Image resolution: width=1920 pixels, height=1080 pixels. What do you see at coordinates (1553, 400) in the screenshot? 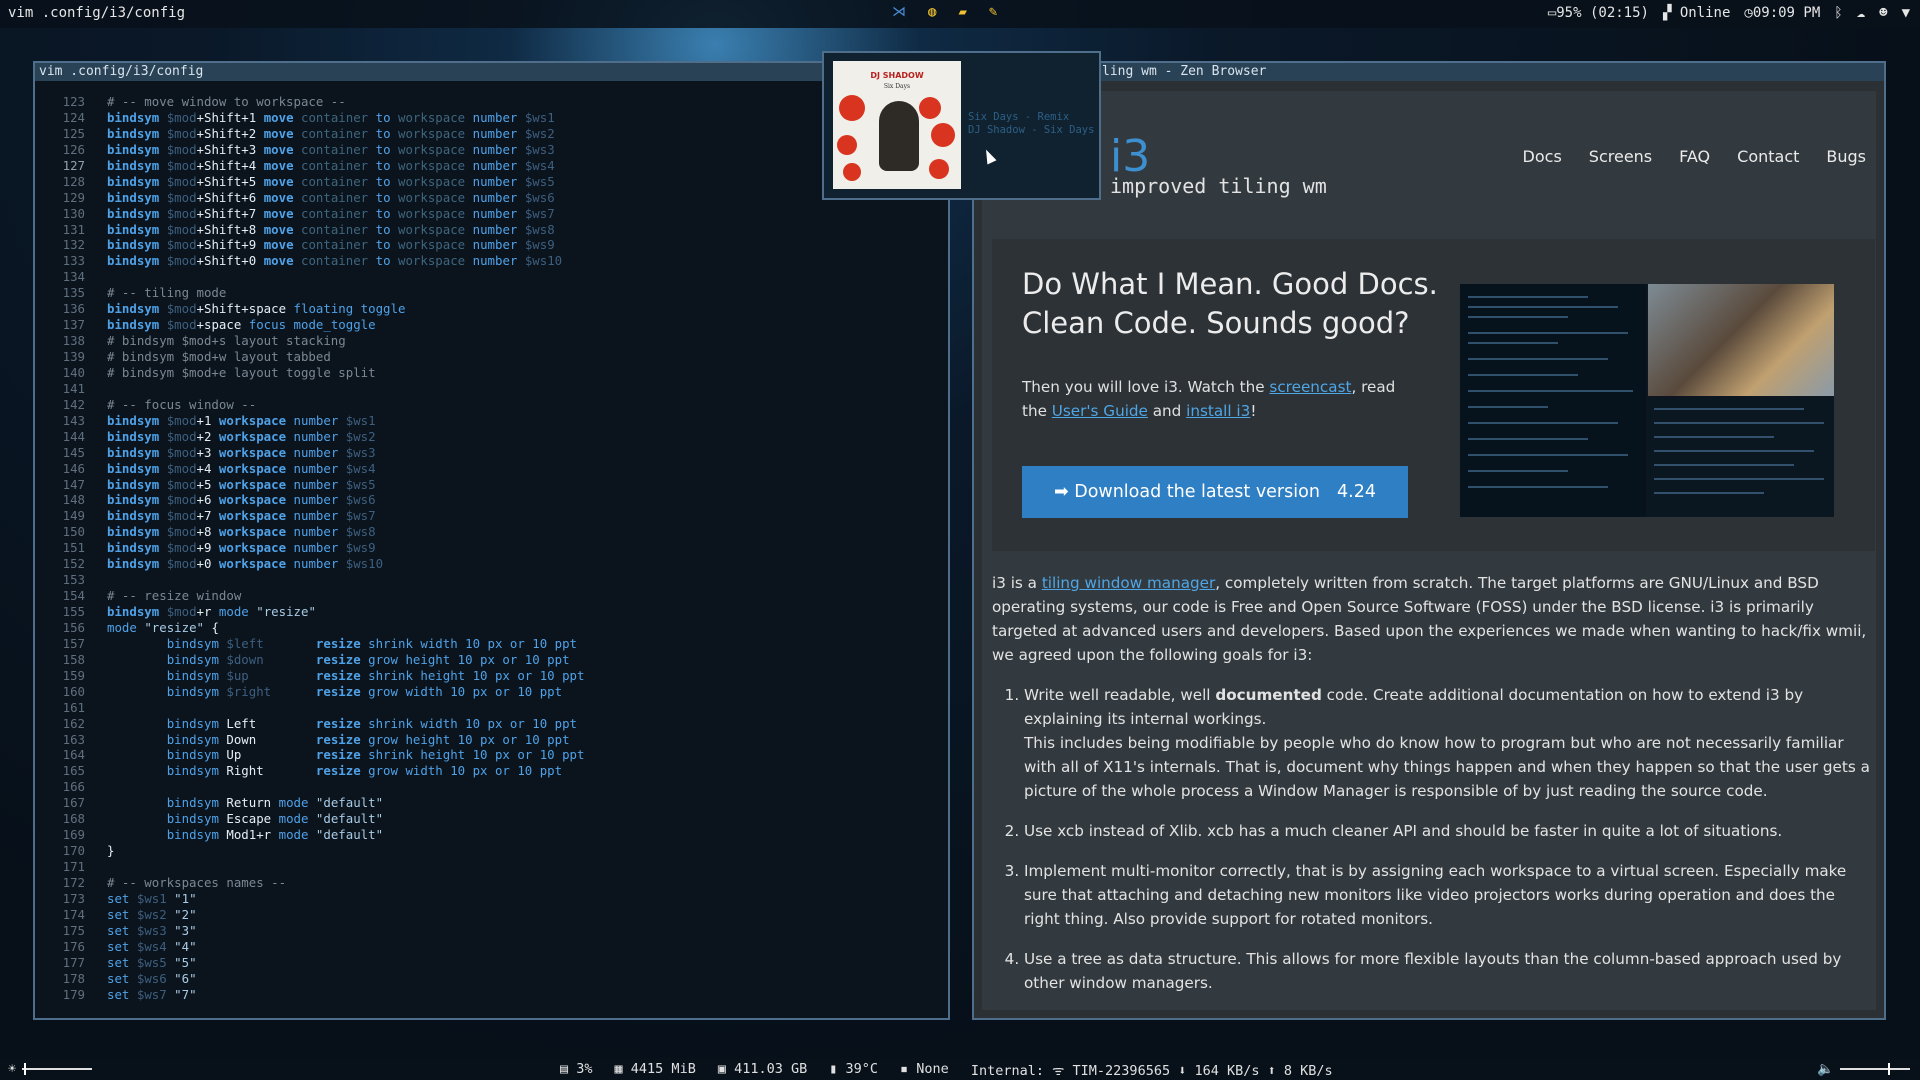
I see `screenshot-terminal` at bounding box center [1553, 400].